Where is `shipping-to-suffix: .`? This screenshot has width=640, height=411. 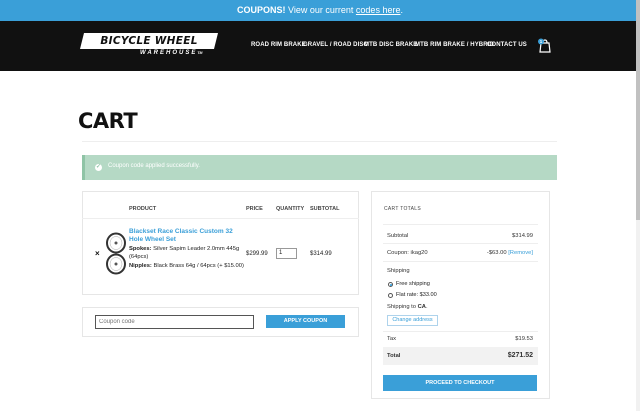 shipping-to-suffix: . is located at coordinates (427, 307).